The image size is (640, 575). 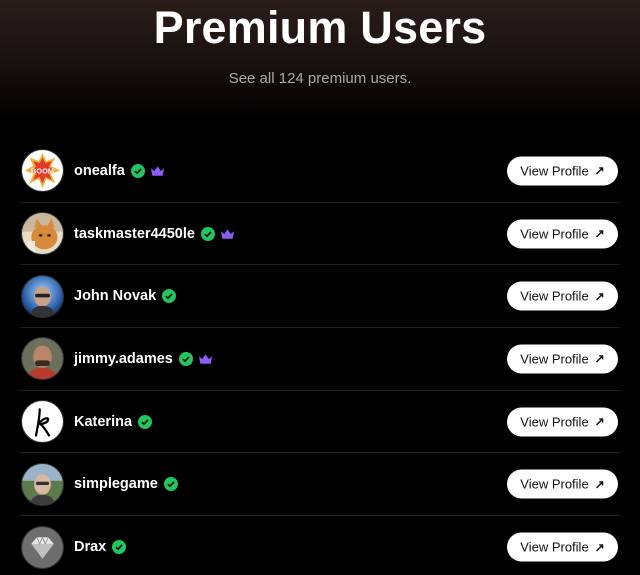 I want to click on list-item: jimmy.adames View Profile ↗, so click(x=320, y=359).